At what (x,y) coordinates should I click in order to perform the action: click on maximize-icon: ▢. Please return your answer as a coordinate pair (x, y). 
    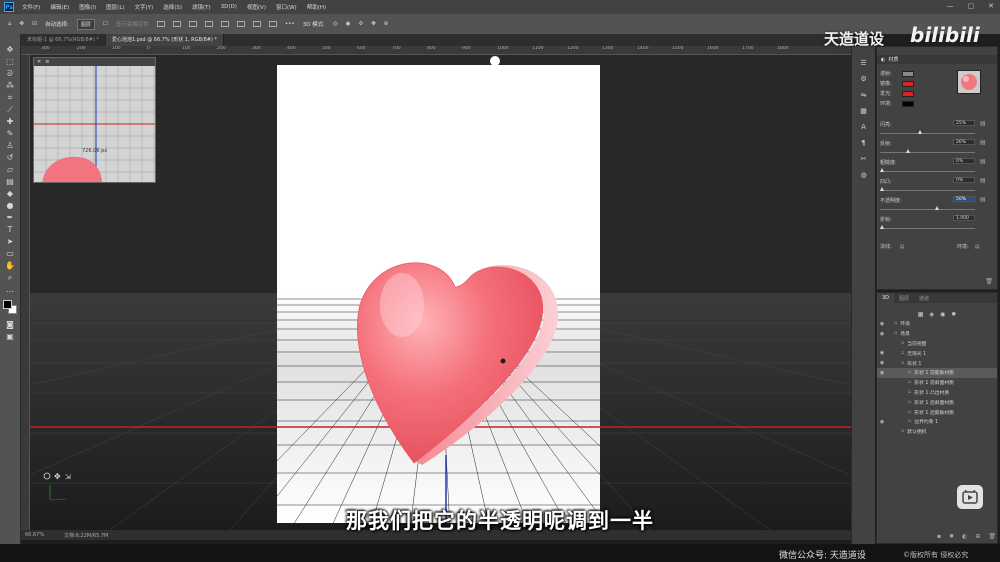
    Looking at the image, I should click on (971, 6).